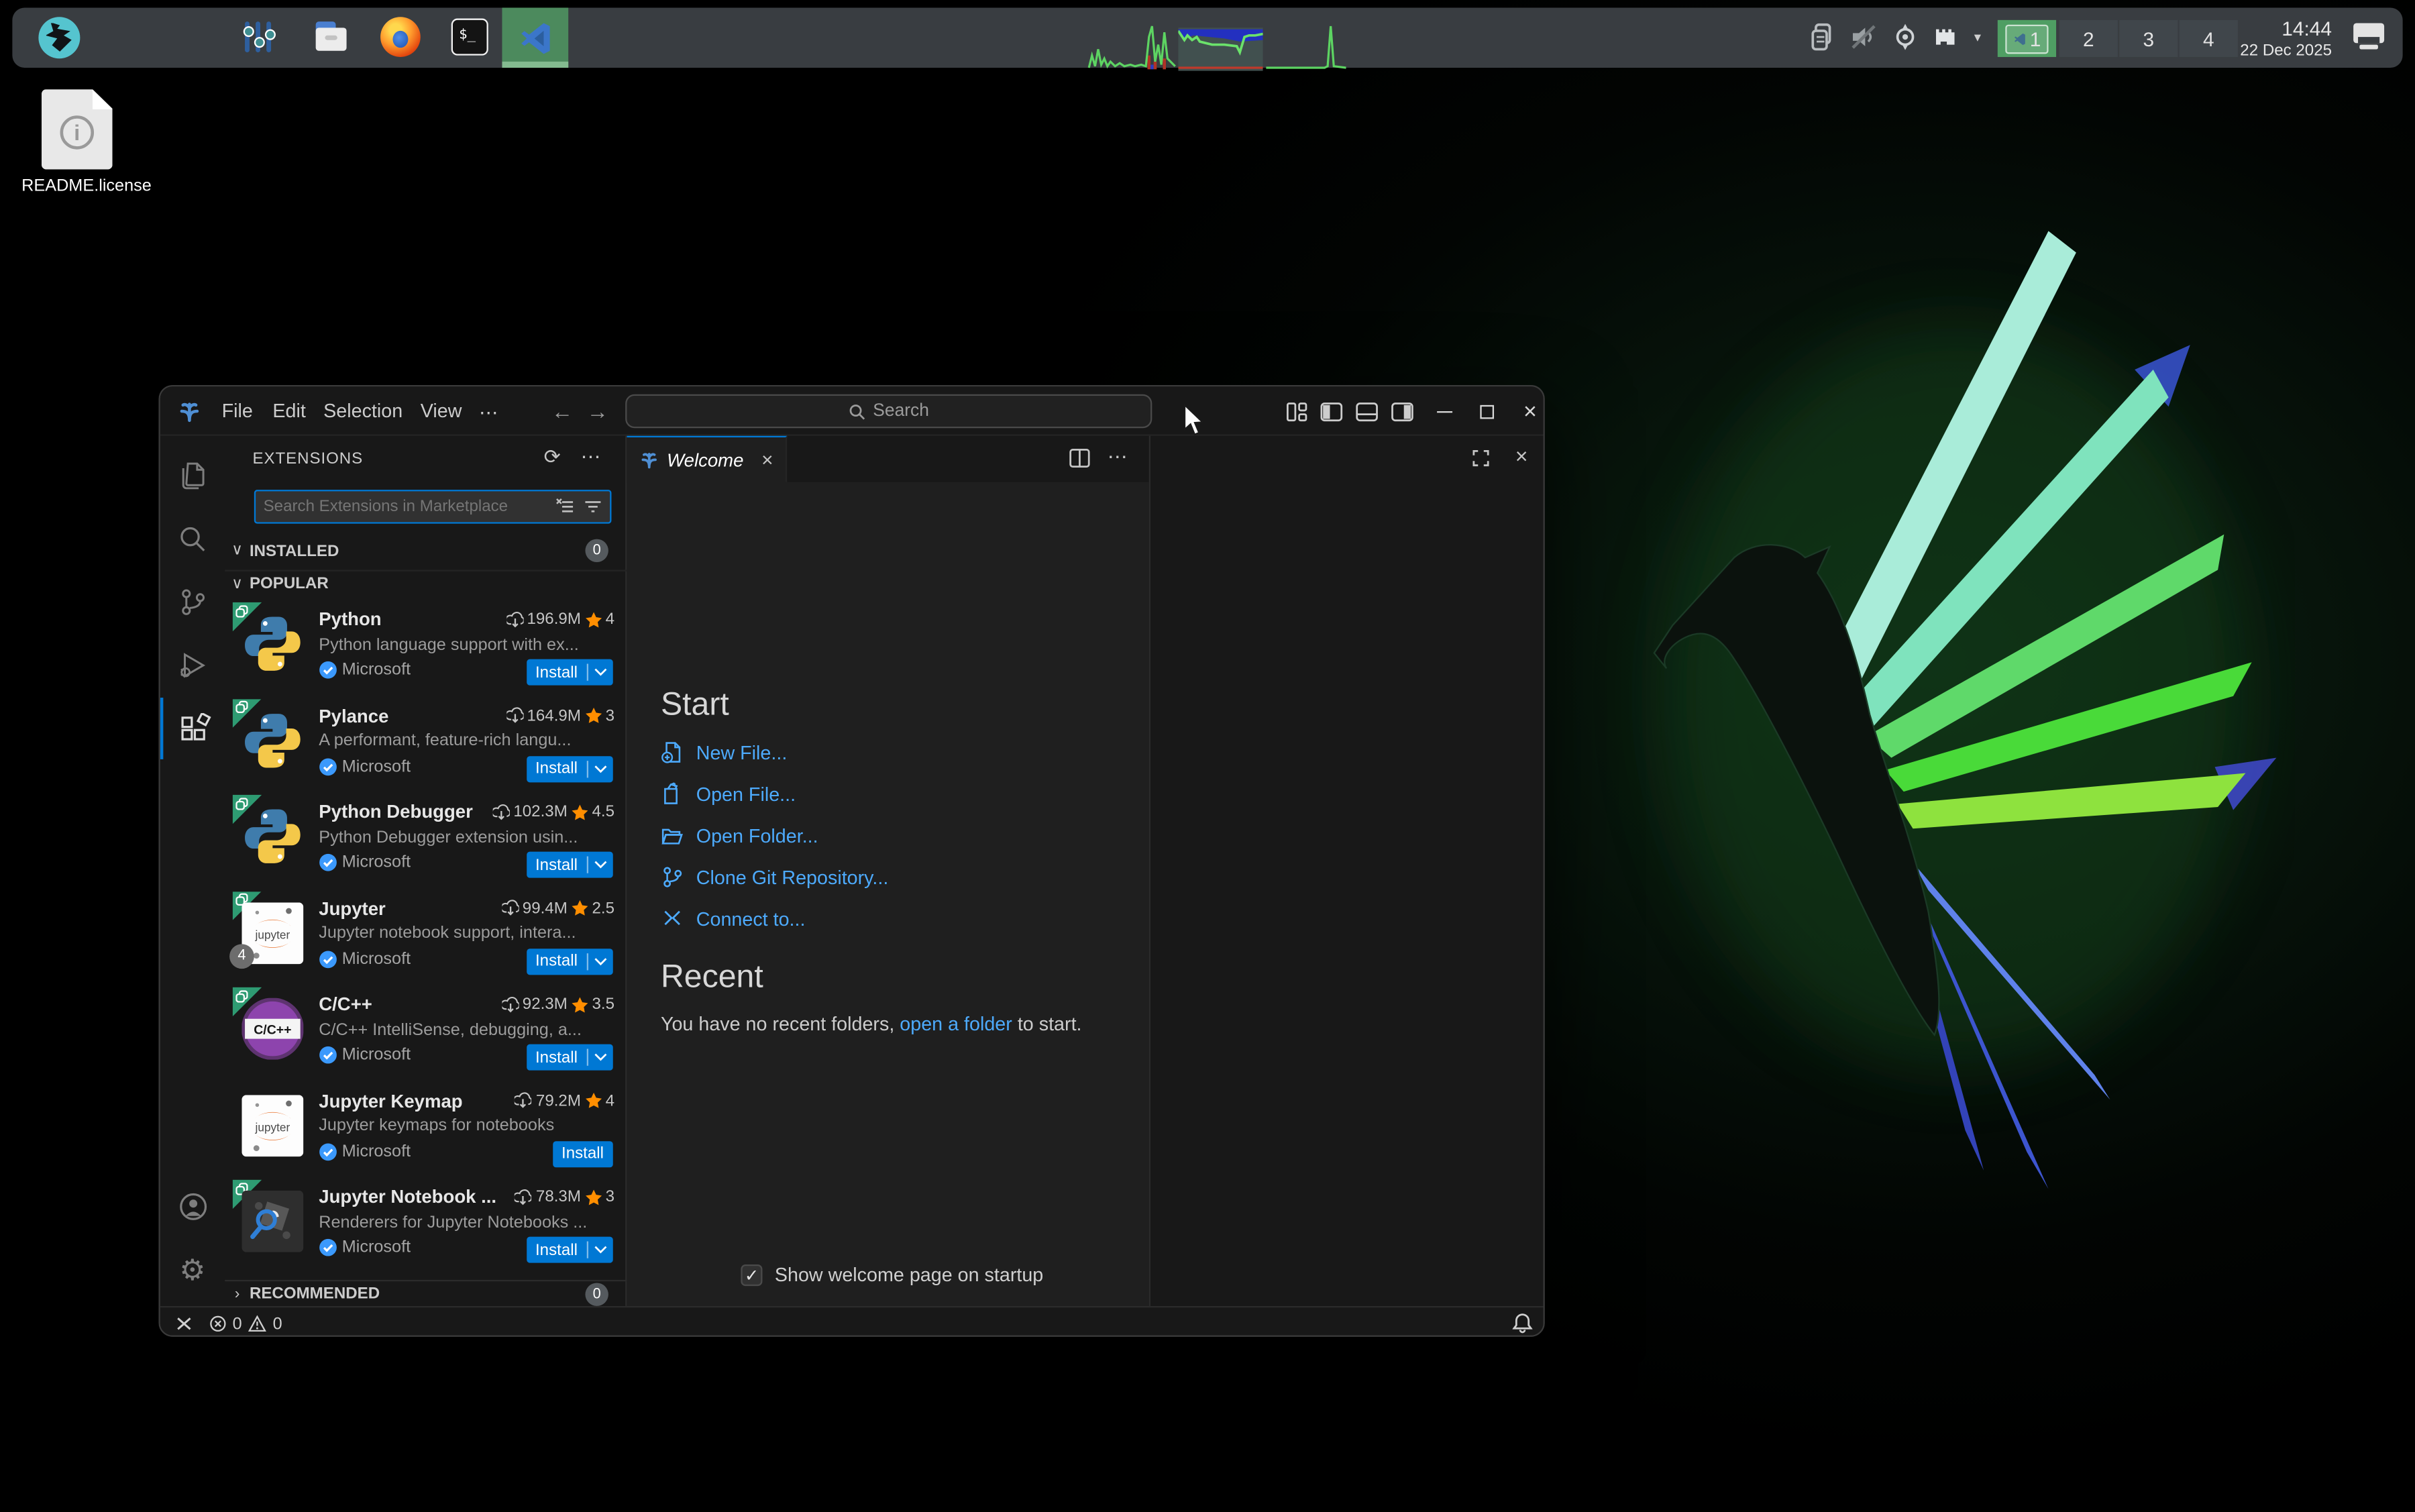 This screenshot has width=2415, height=1512. I want to click on desktop-file-readme-license: i README.license, so click(86, 142).